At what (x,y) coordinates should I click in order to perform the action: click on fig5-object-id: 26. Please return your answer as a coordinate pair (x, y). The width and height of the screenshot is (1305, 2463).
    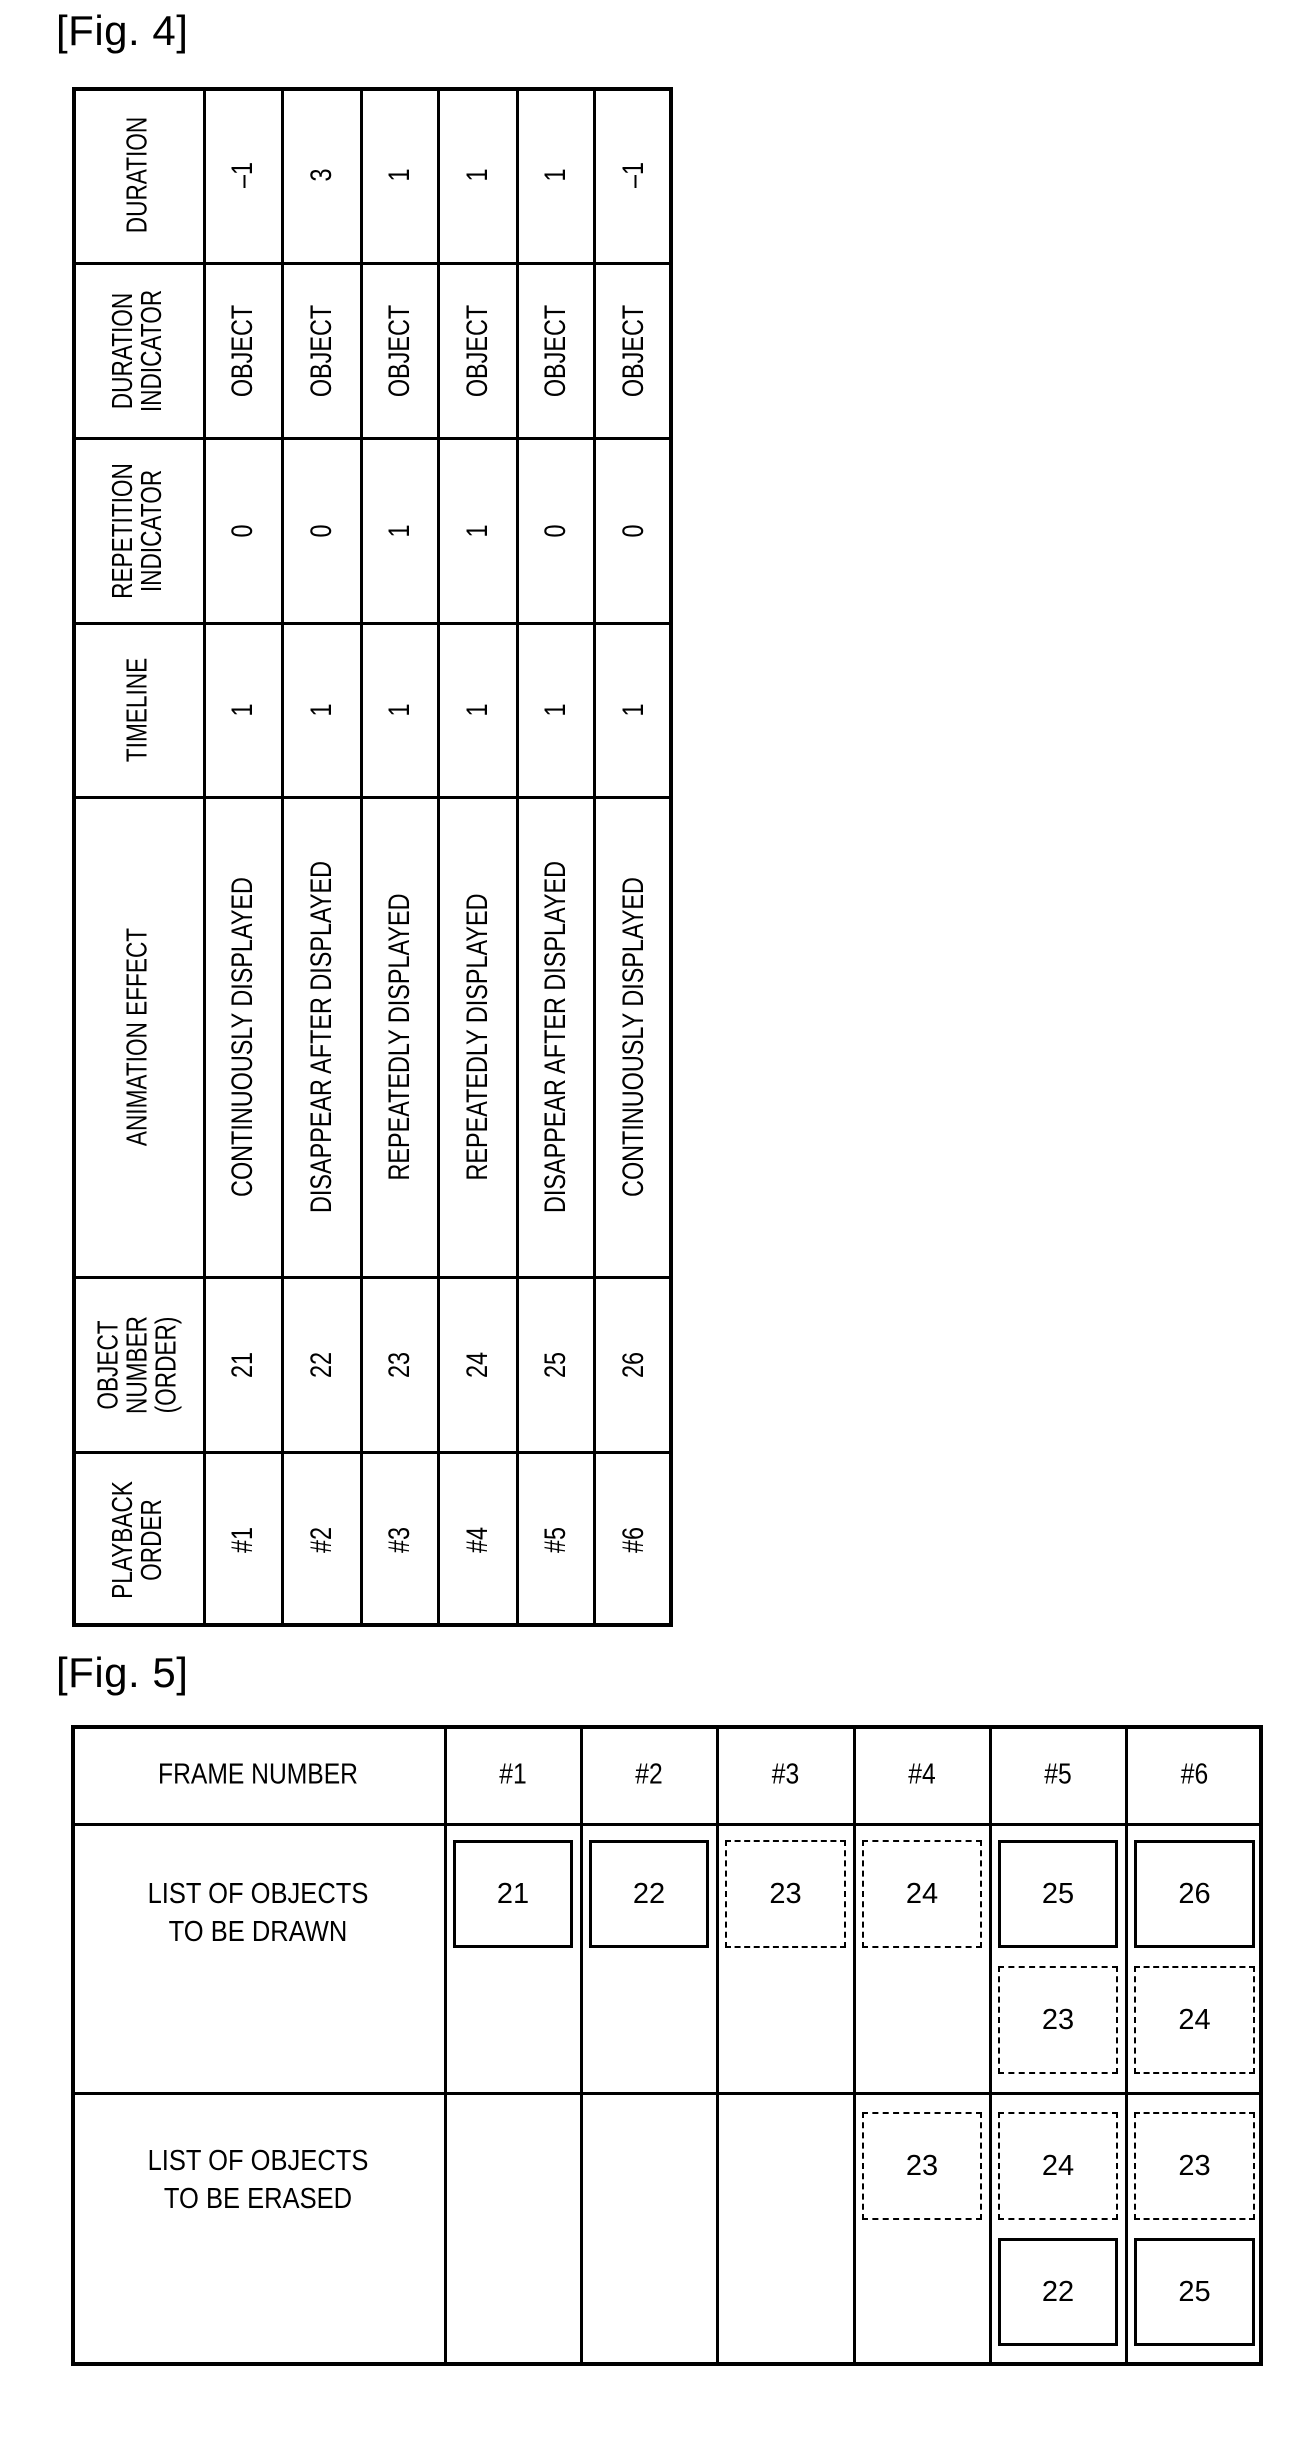
    Looking at the image, I should click on (1194, 1893).